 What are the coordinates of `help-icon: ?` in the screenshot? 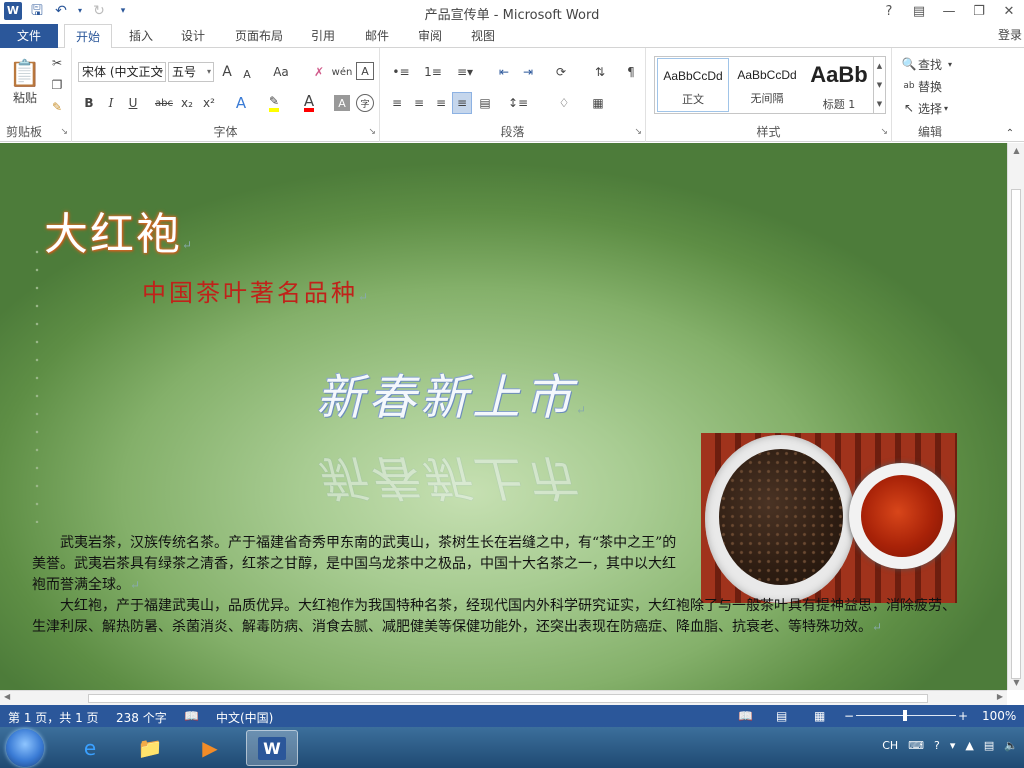 It's located at (889, 12).